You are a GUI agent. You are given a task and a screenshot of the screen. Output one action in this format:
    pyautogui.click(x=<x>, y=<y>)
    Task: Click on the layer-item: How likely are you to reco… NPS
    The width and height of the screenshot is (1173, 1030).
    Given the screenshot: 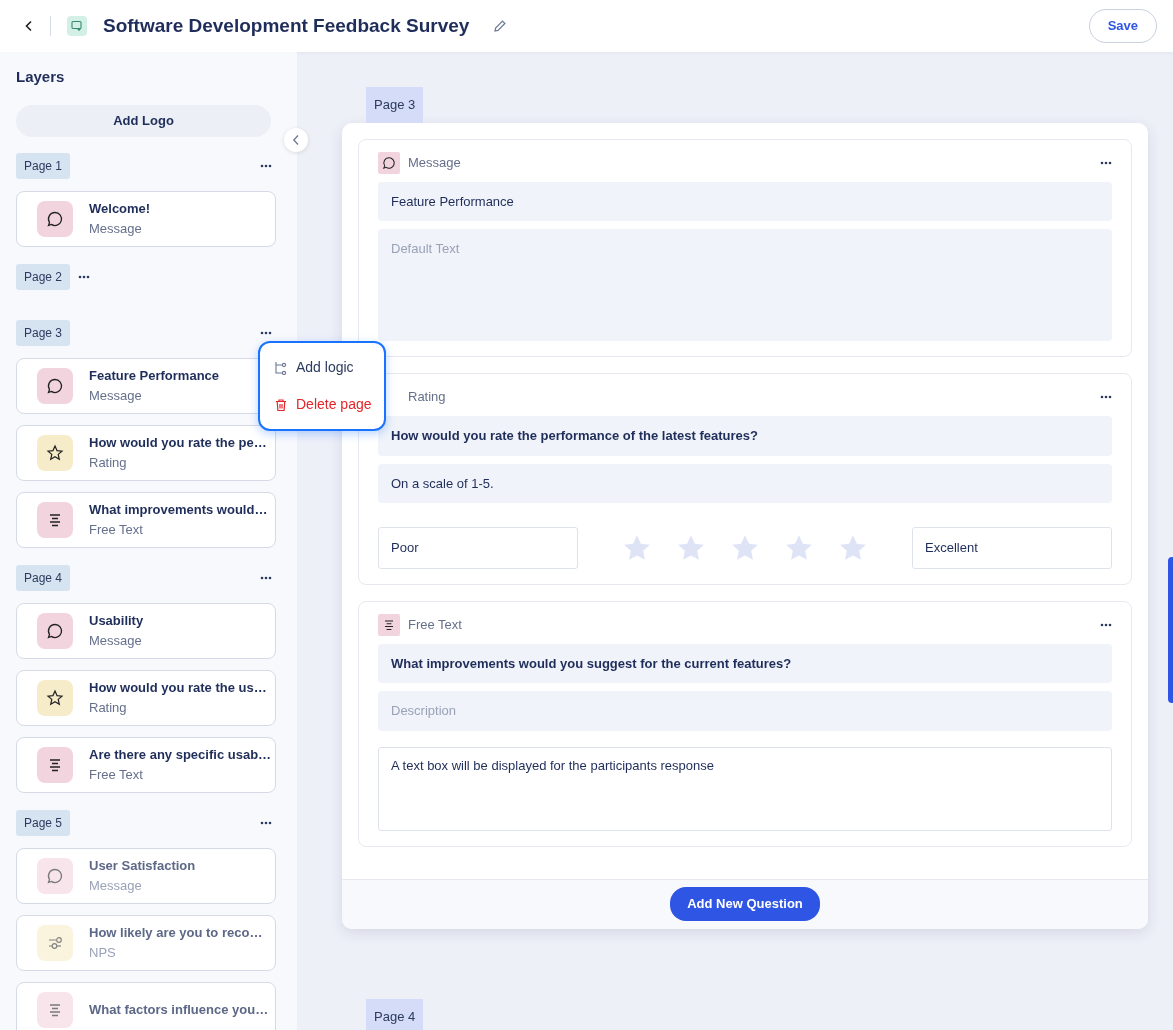 What is the action you would take?
    pyautogui.click(x=146, y=942)
    